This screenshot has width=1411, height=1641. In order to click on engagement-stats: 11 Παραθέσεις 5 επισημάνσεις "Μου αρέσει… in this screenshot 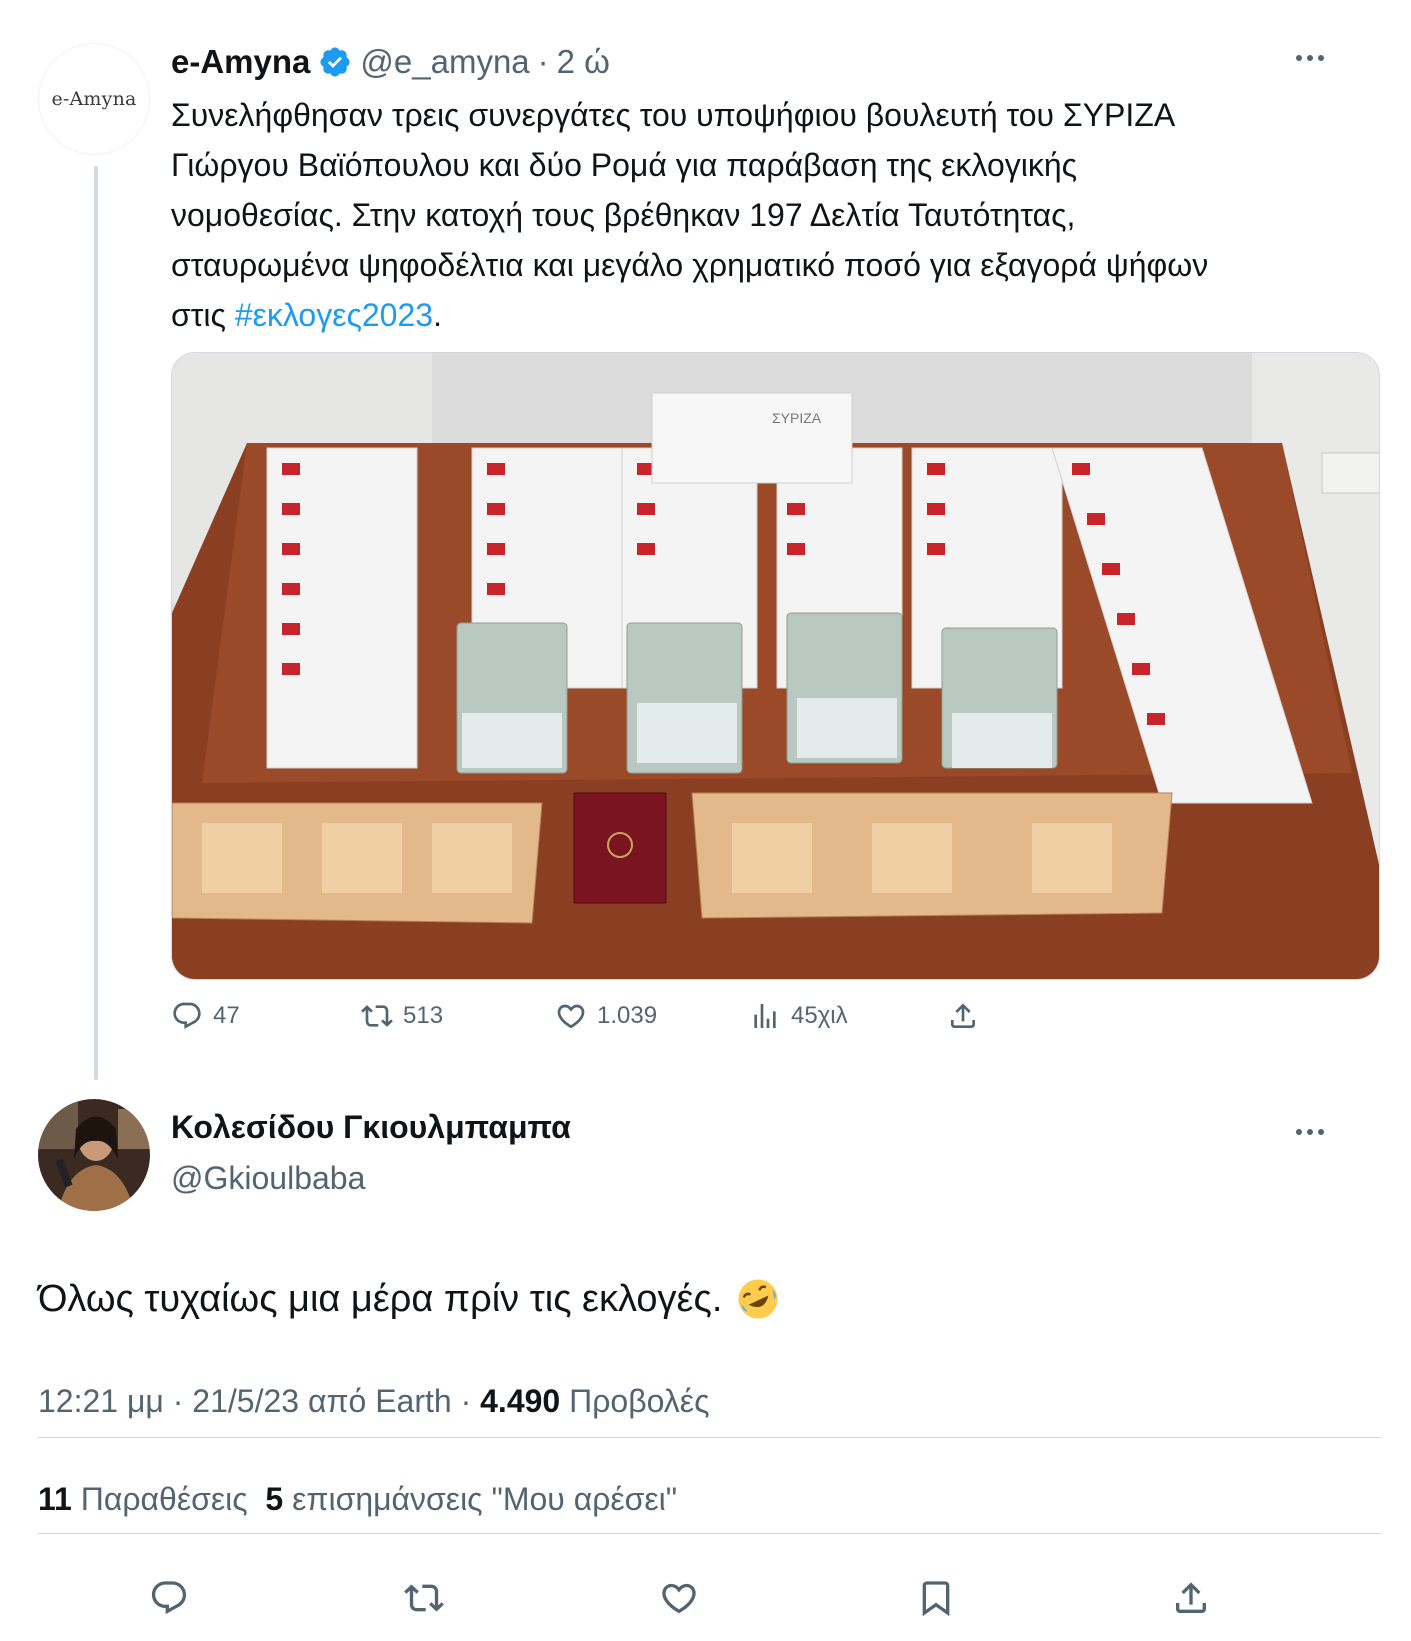, I will do `click(357, 1499)`.